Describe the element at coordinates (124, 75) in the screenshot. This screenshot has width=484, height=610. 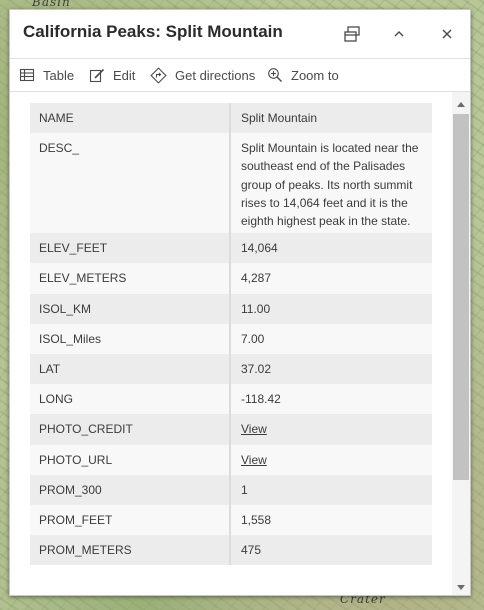
I see `edit-action-label: Edit` at that location.